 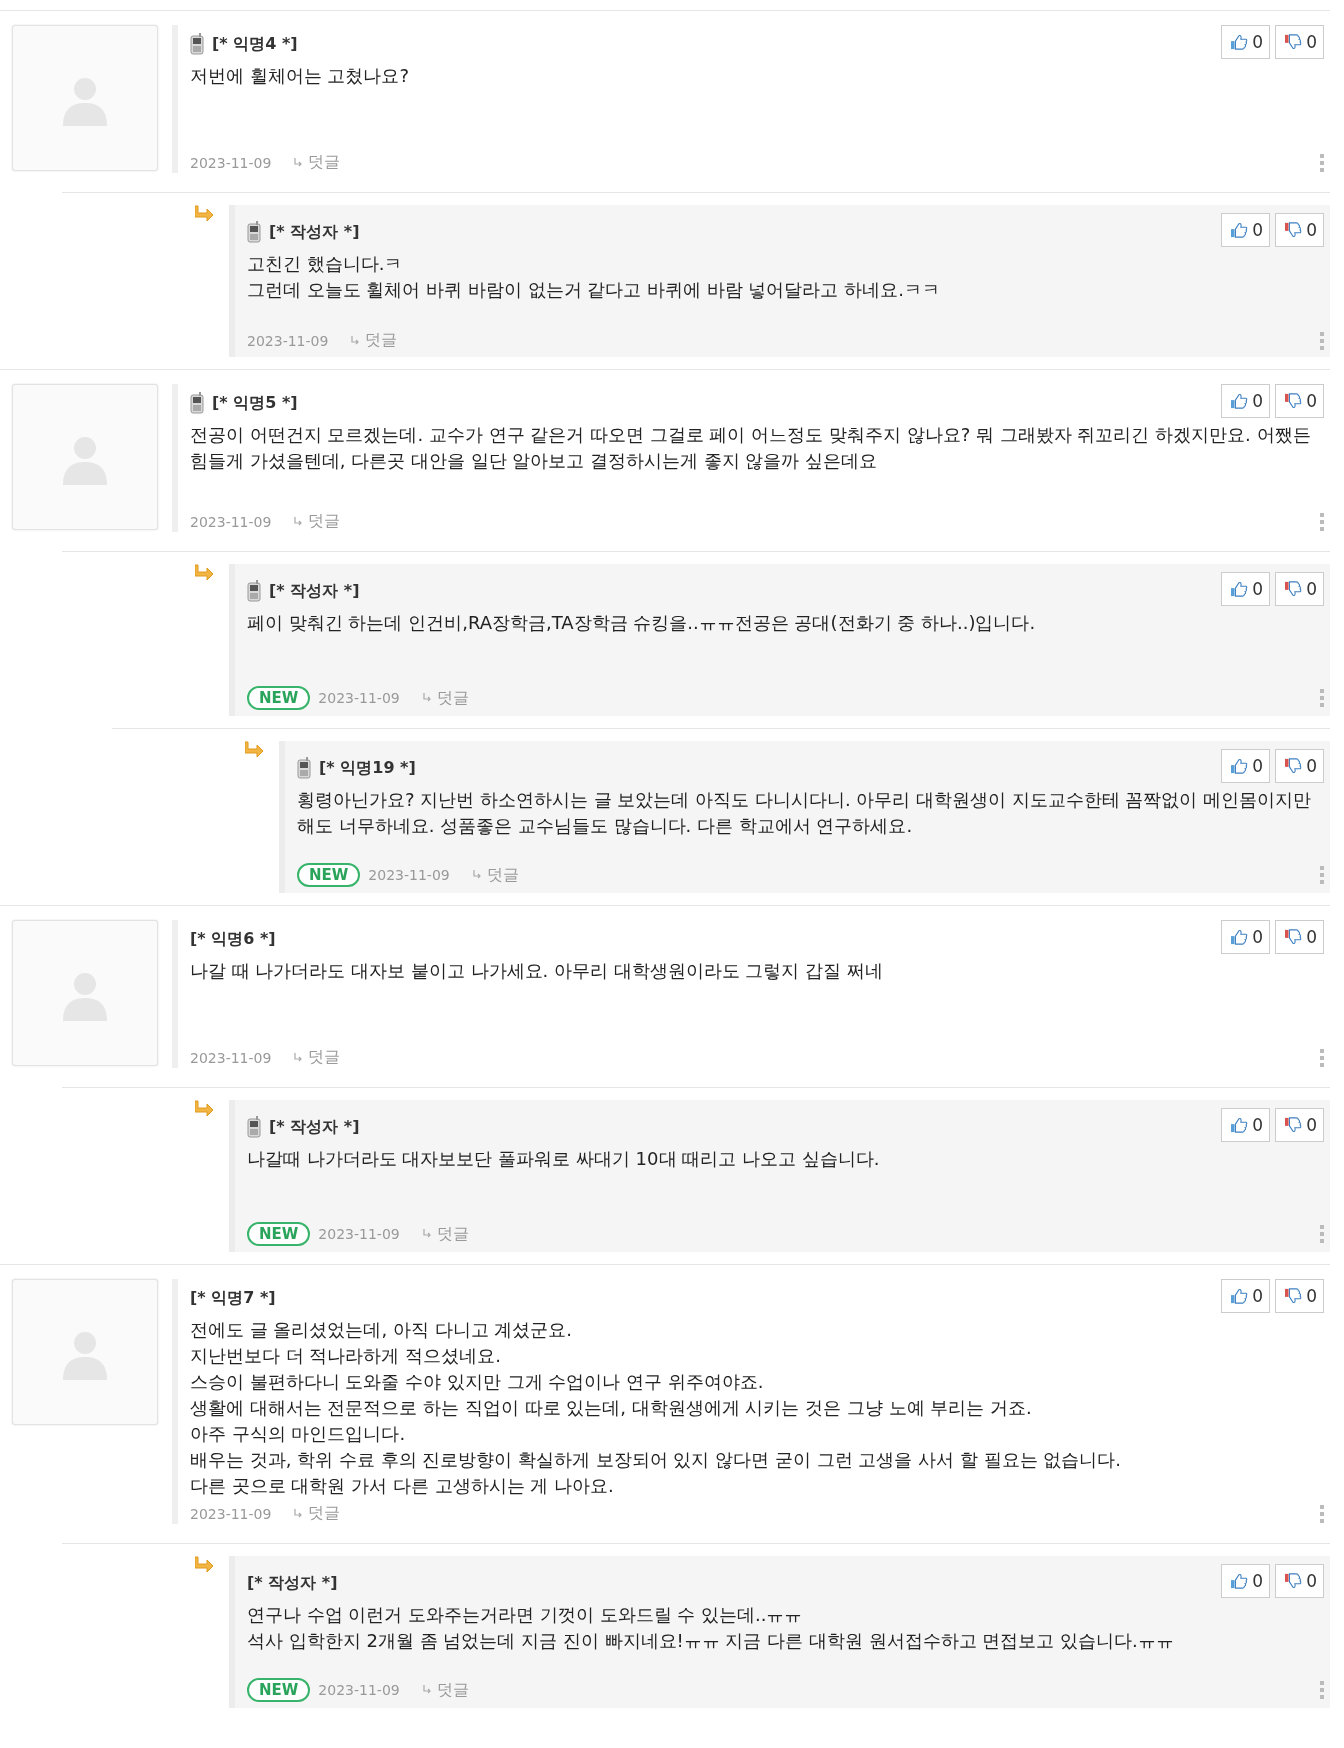 What do you see at coordinates (367, 768) in the screenshot?
I see `author-name: [* 익명19 *]` at bounding box center [367, 768].